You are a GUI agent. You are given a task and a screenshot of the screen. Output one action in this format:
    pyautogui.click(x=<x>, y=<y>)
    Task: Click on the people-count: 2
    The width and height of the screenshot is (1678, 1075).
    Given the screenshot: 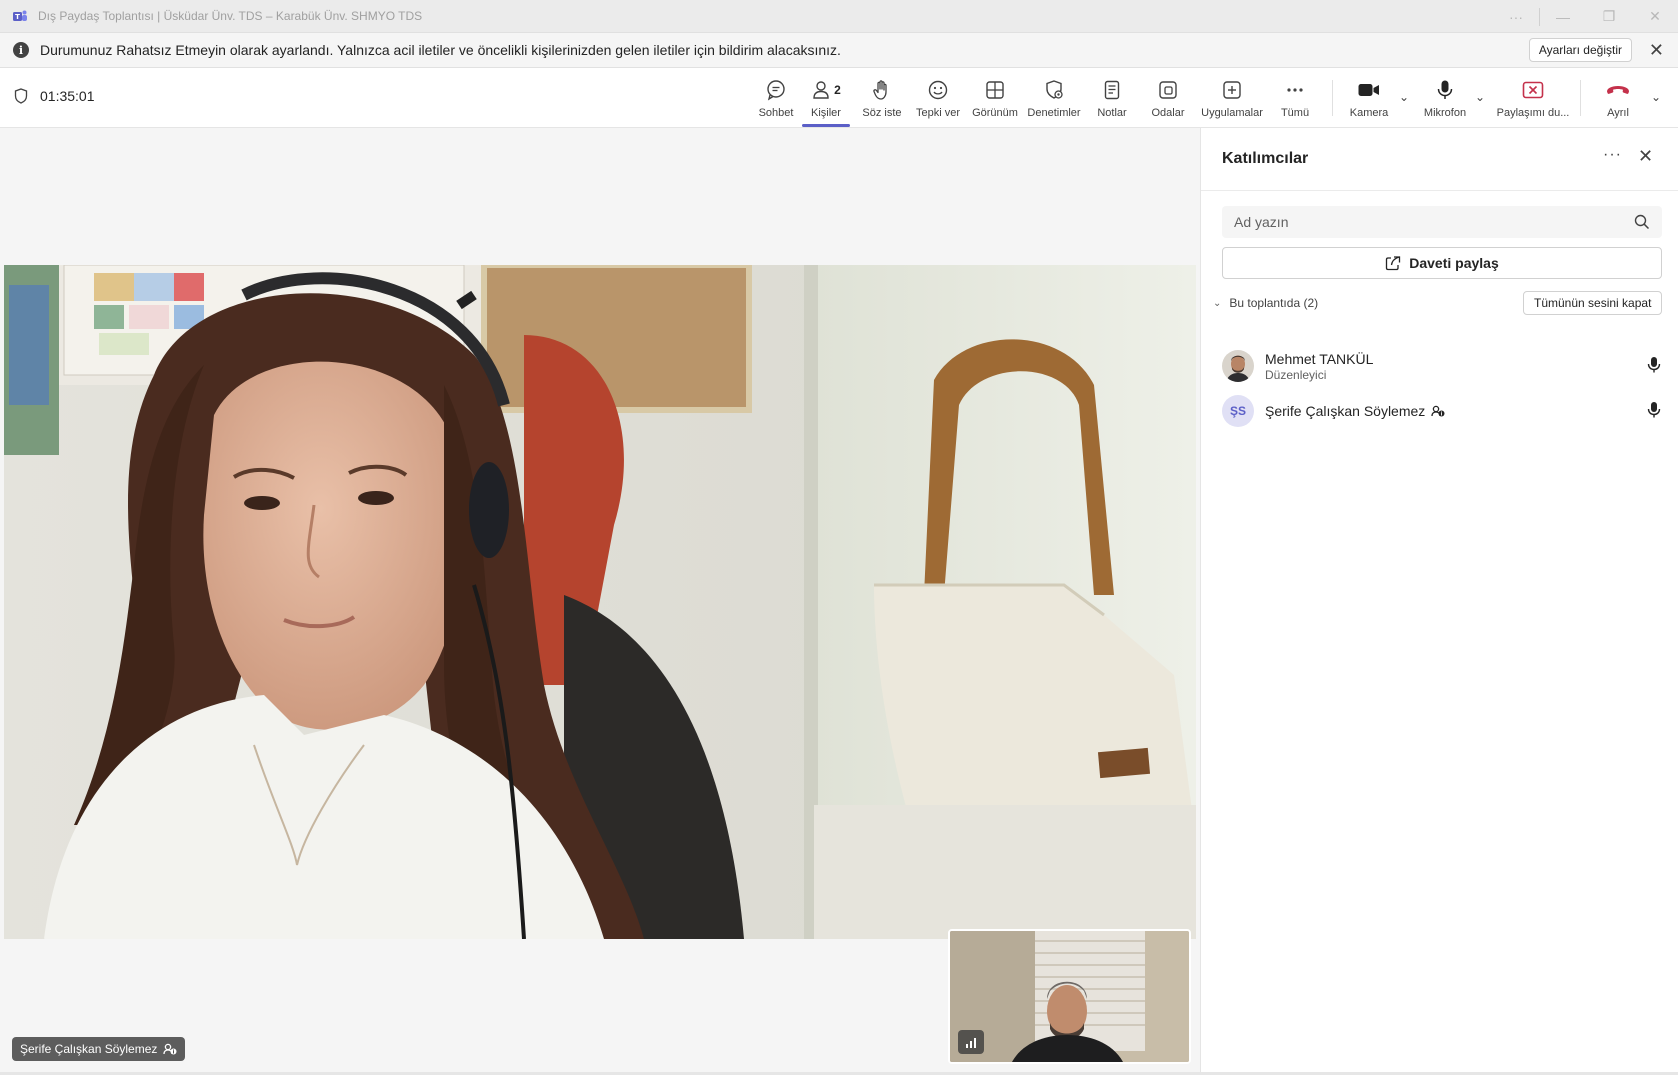 What is the action you would take?
    pyautogui.click(x=837, y=90)
    